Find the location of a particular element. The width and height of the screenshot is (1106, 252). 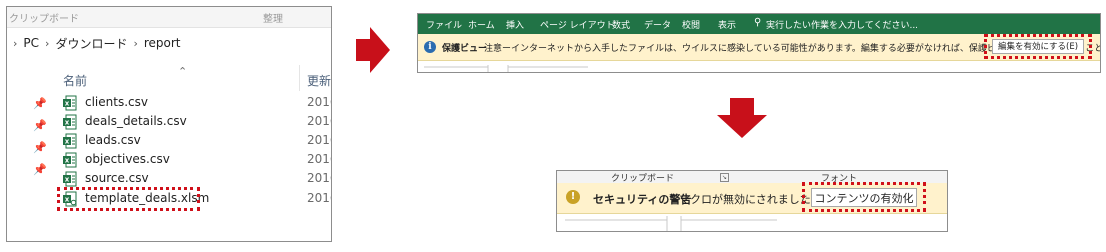

highlight-box-template-file is located at coordinates (128, 199).